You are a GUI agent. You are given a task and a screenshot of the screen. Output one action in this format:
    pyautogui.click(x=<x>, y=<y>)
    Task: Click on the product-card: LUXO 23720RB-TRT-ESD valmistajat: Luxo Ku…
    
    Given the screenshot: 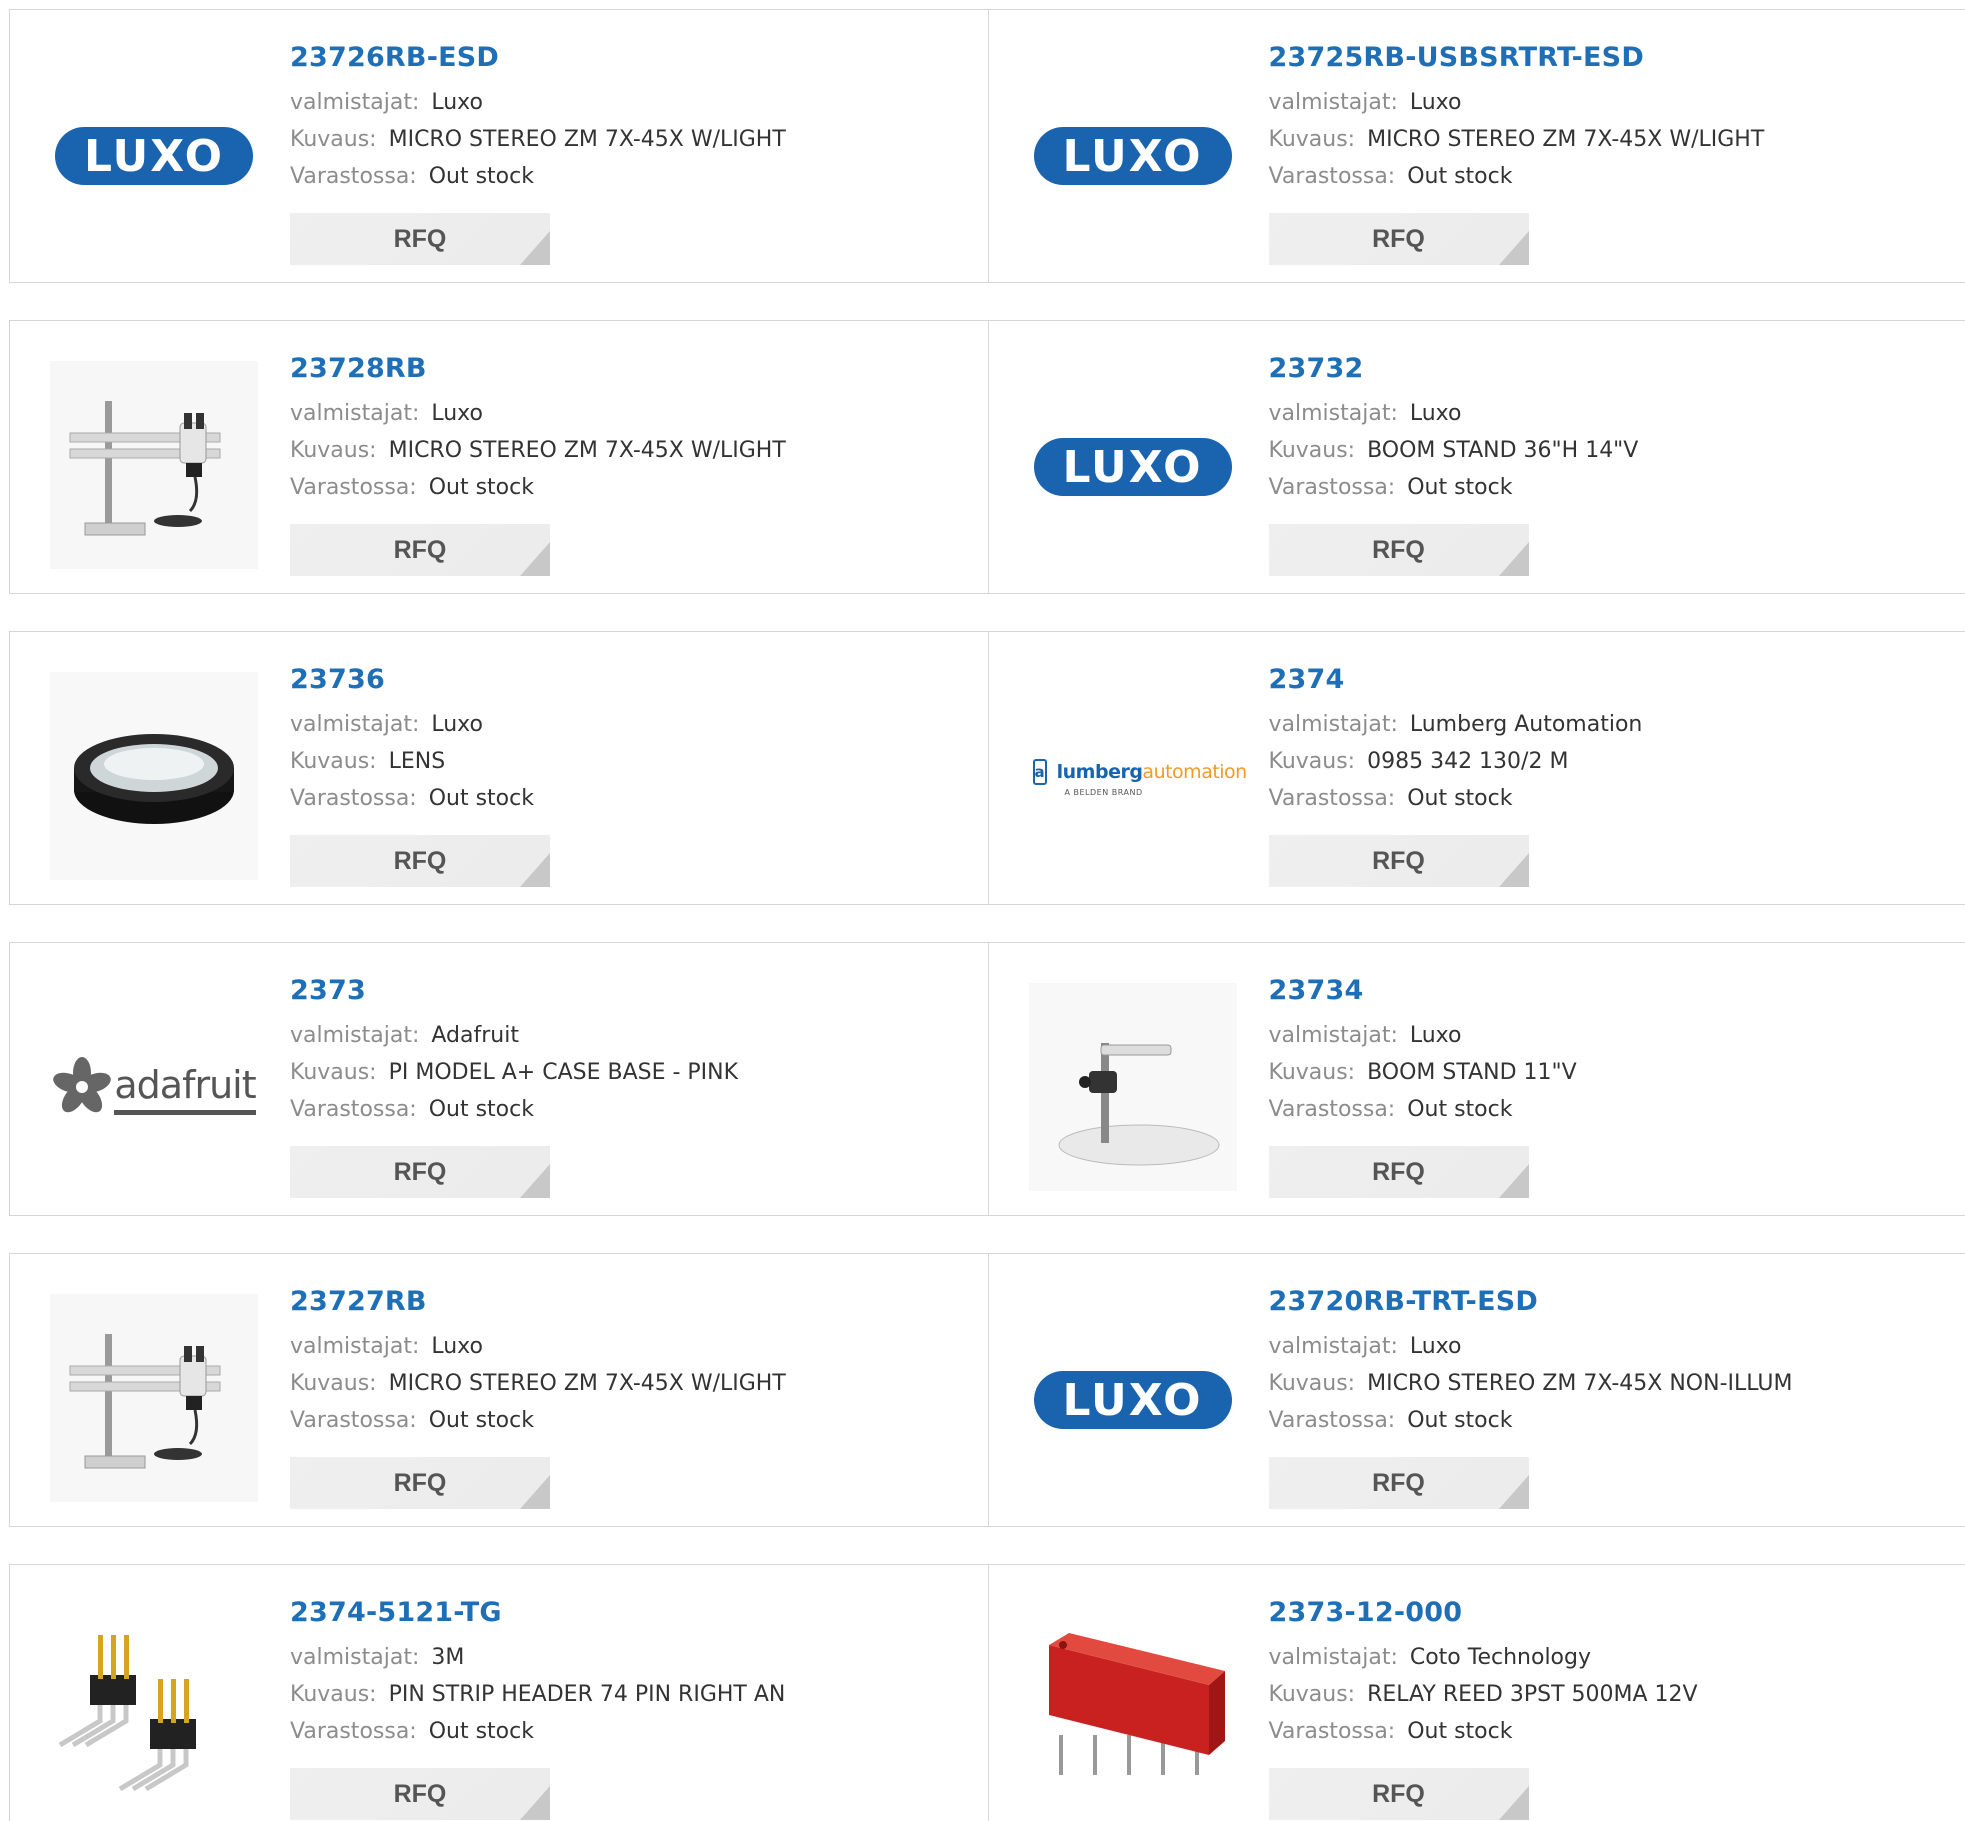 What is the action you would take?
    pyautogui.click(x=1476, y=1390)
    